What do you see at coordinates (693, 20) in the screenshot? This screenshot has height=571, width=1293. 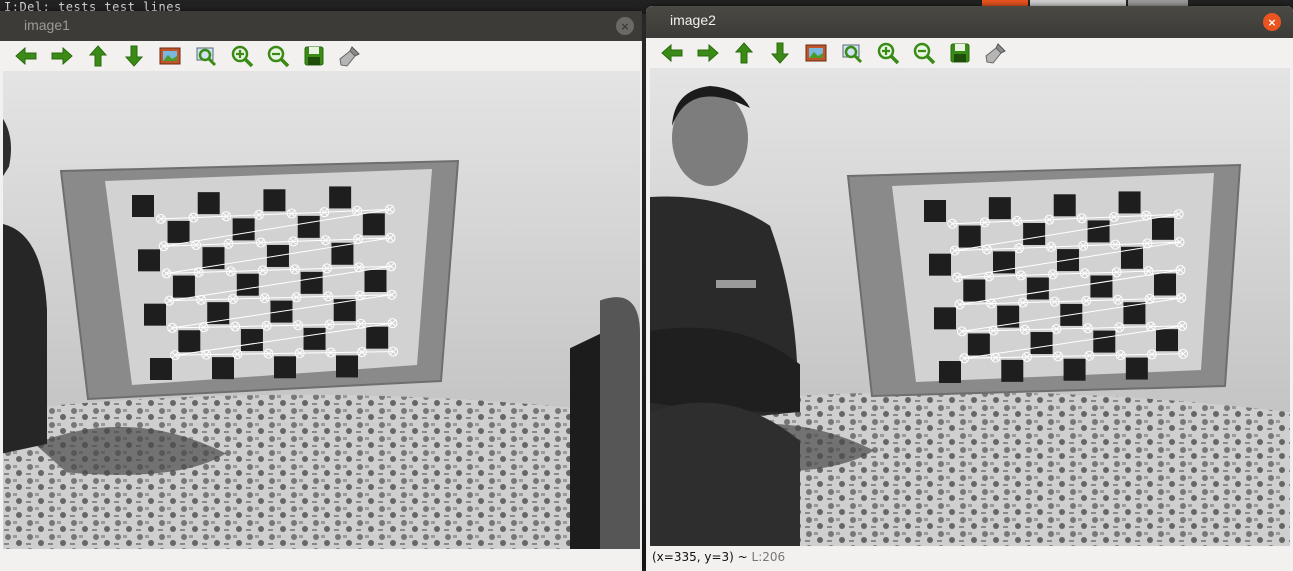 I see `image2-title: image2` at bounding box center [693, 20].